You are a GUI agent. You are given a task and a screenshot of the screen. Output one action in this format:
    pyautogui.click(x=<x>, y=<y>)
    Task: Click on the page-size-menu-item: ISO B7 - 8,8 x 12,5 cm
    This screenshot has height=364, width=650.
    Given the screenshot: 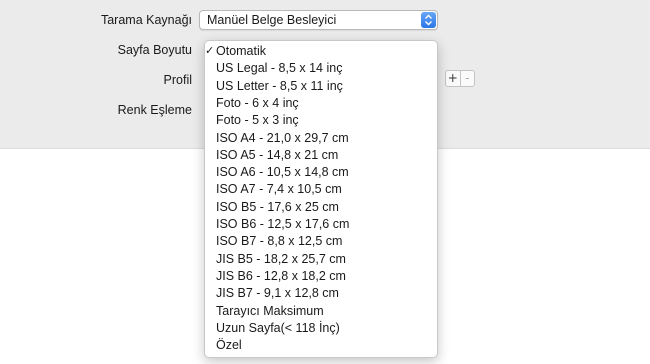 What is the action you would take?
    pyautogui.click(x=321, y=241)
    